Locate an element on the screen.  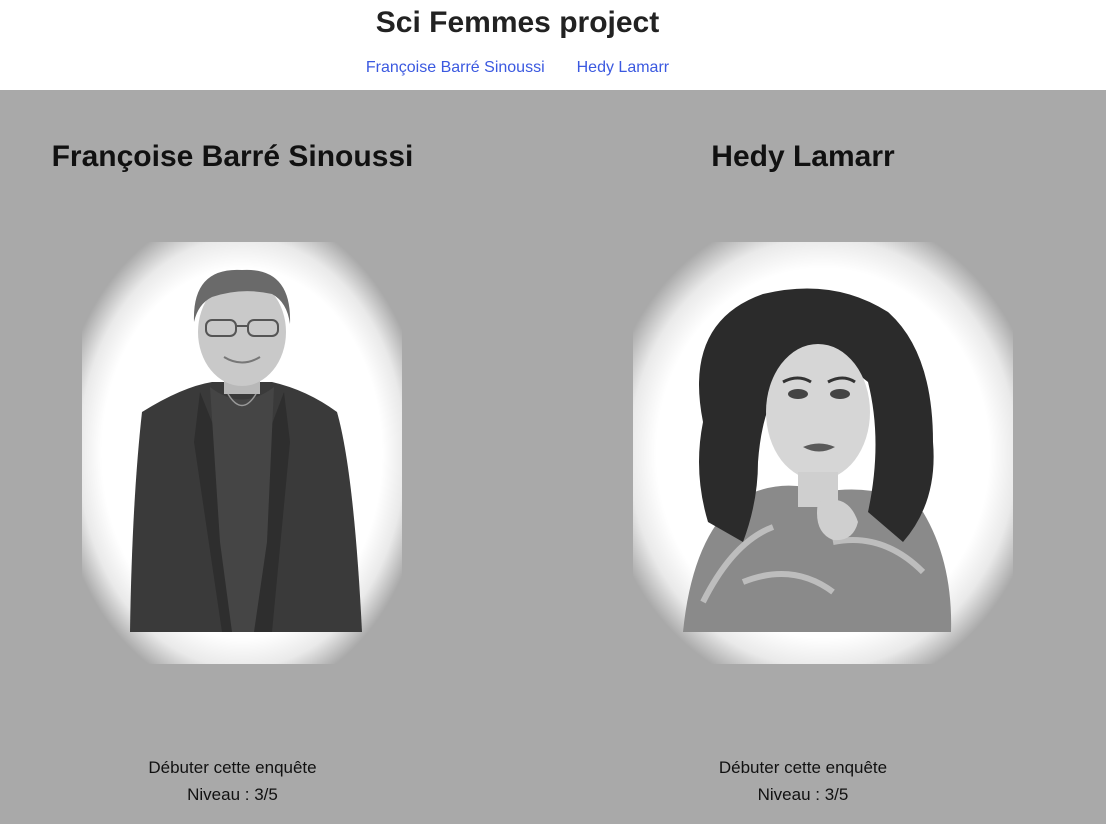
site-title: Sci Femmes project is located at coordinates (517, 22).